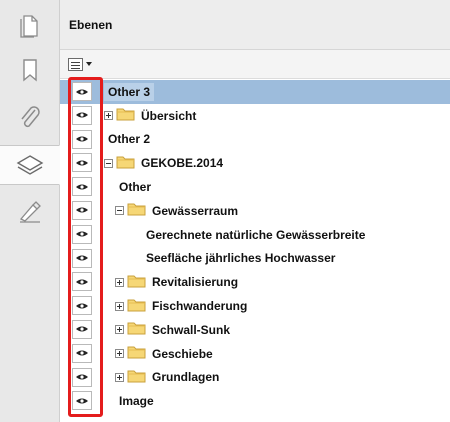  Describe the element at coordinates (255, 64) in the screenshot. I see `panel-toolbar` at that location.